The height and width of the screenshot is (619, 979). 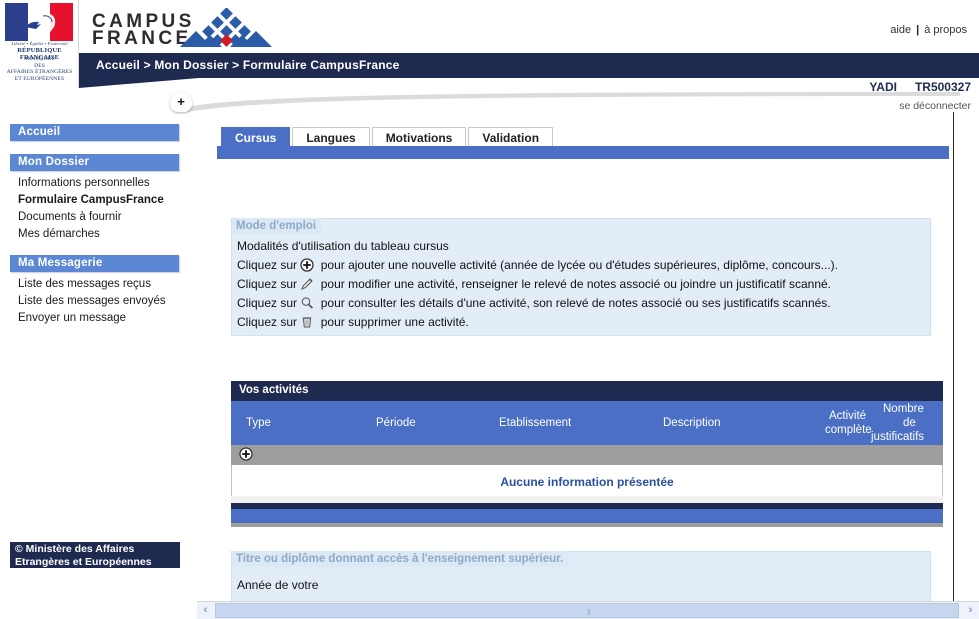 I want to click on column-type: Type, so click(x=258, y=423).